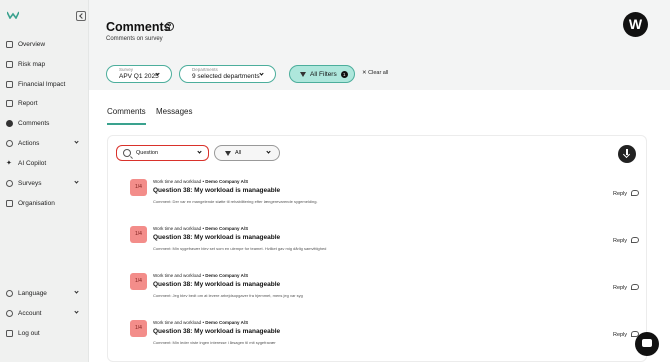  I want to click on page-subtitle: Comments on survey, so click(134, 39).